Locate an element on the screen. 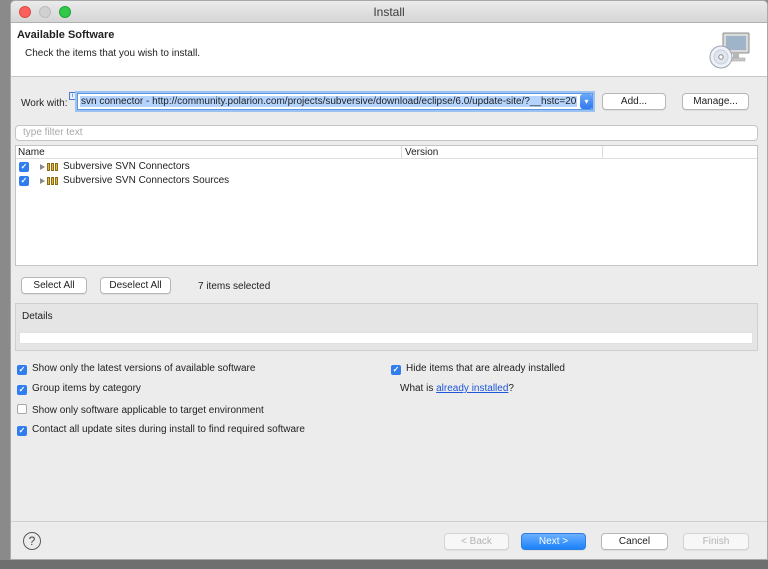 The image size is (768, 569). window-title: Install is located at coordinates (389, 12).